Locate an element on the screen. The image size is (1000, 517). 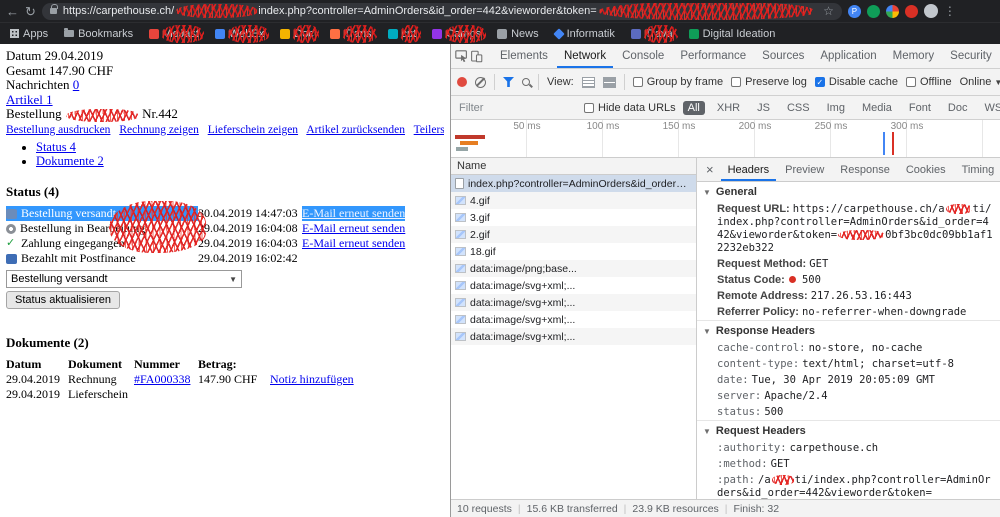
filter-input is located at coordinates (517, 107).